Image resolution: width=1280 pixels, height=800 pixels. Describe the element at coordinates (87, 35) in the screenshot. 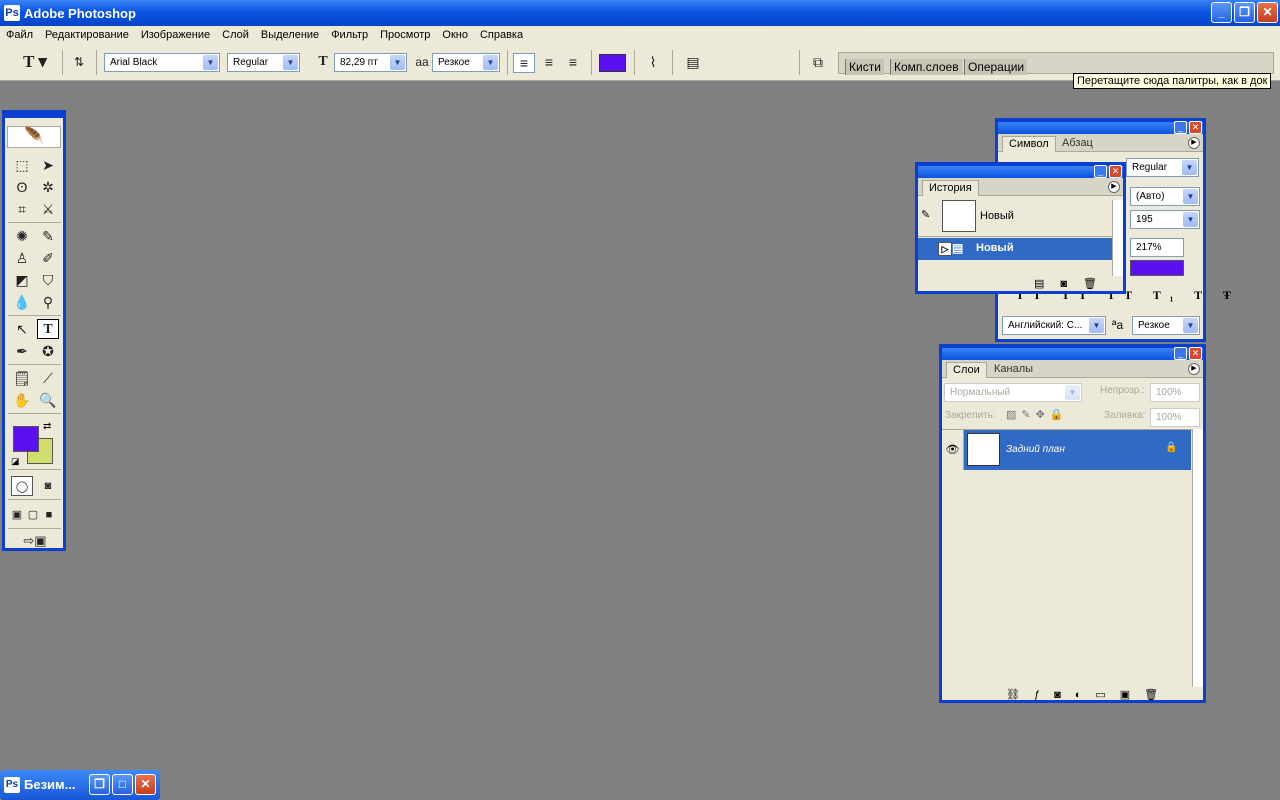

I see `menu-edit: Редактирование` at that location.